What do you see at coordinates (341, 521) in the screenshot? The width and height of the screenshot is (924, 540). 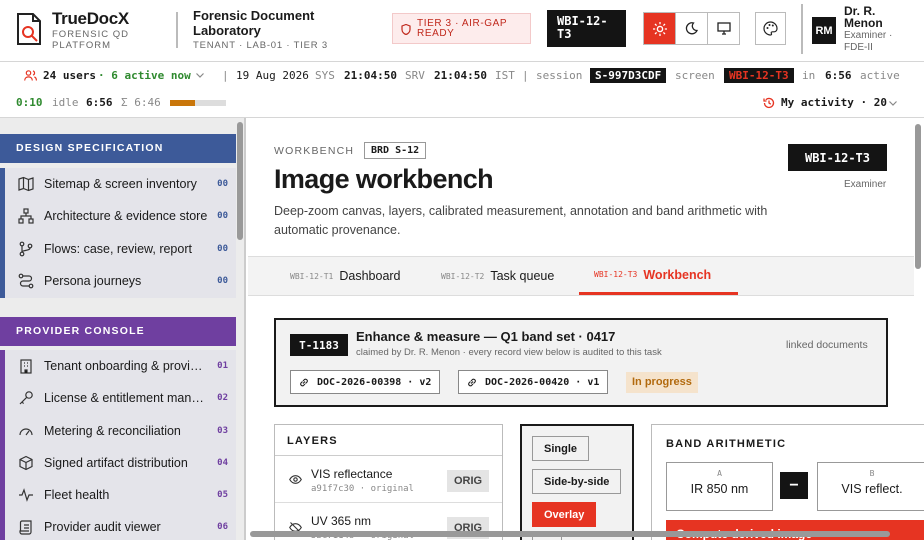 I see `layer-name: UV 365 nm` at bounding box center [341, 521].